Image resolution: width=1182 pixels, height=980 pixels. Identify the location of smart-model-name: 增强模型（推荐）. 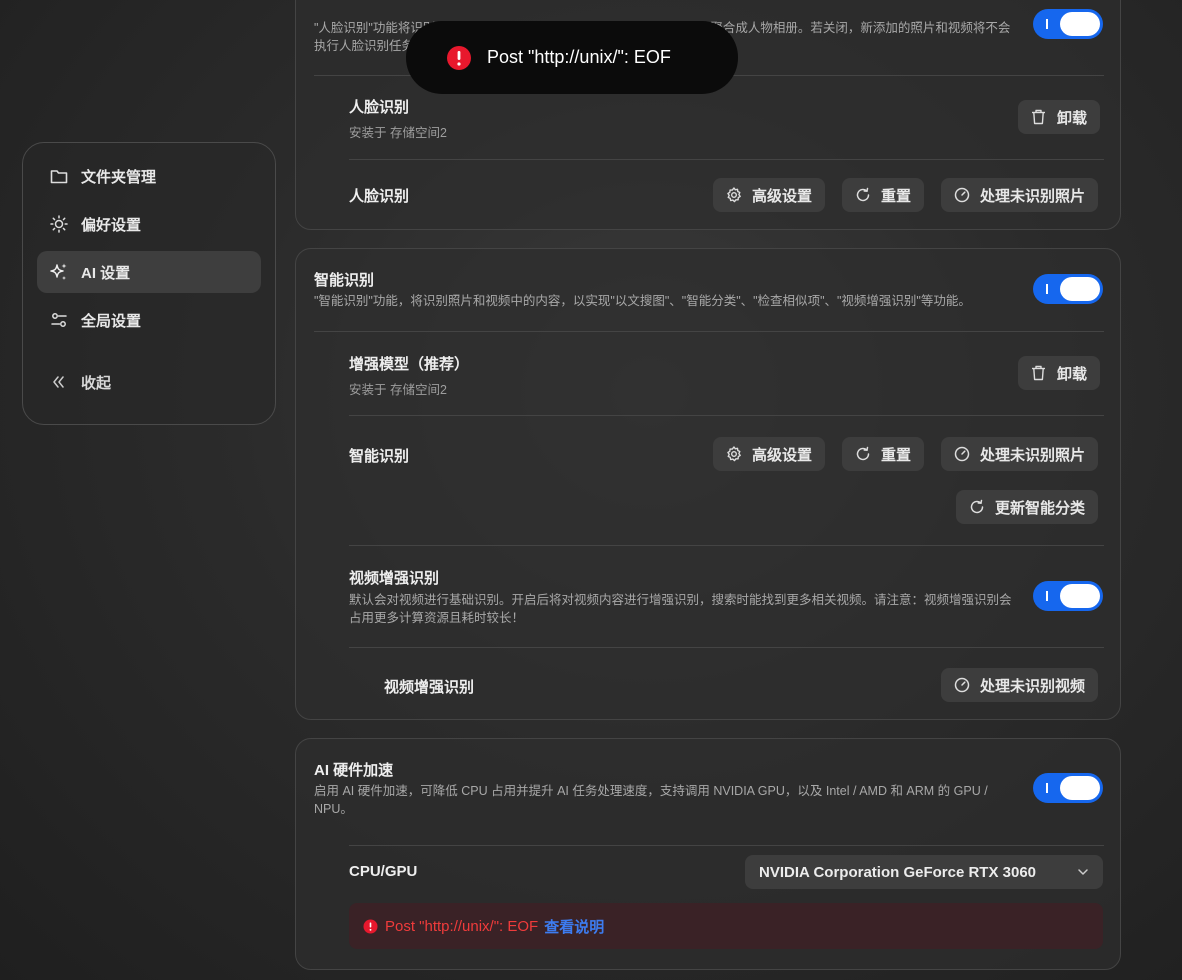
(409, 364).